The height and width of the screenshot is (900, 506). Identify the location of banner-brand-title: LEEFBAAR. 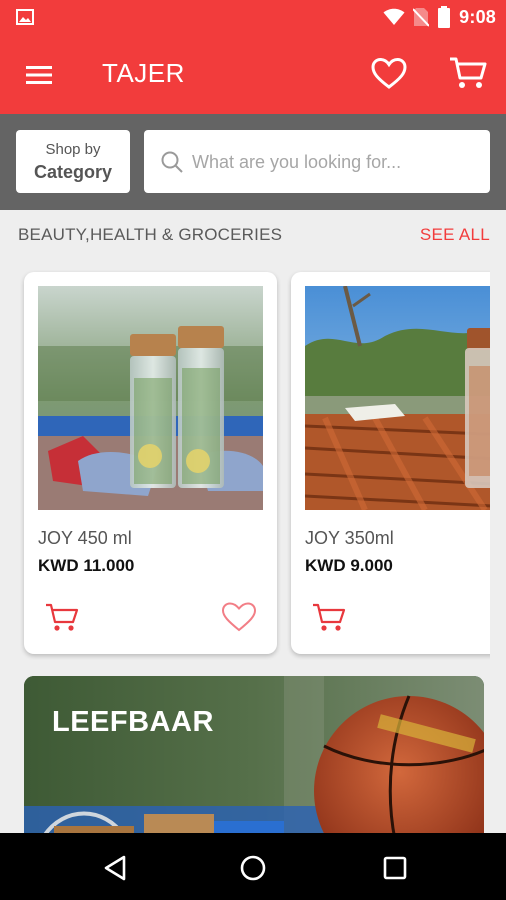
(133, 722).